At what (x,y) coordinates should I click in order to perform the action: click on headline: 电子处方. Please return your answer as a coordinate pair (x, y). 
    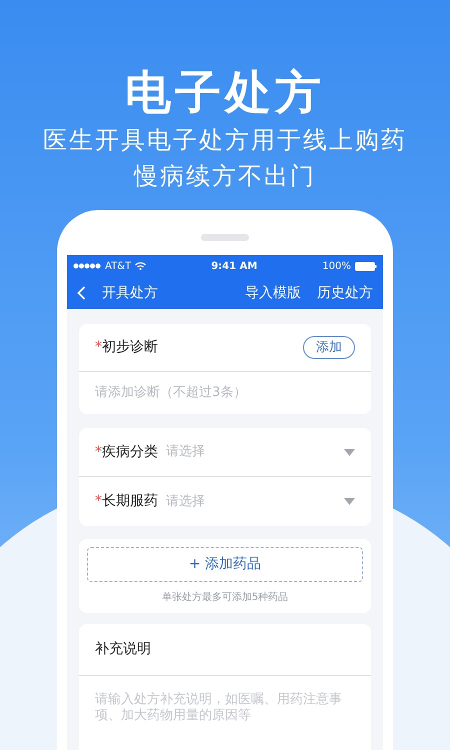
    Looking at the image, I should click on (225, 92).